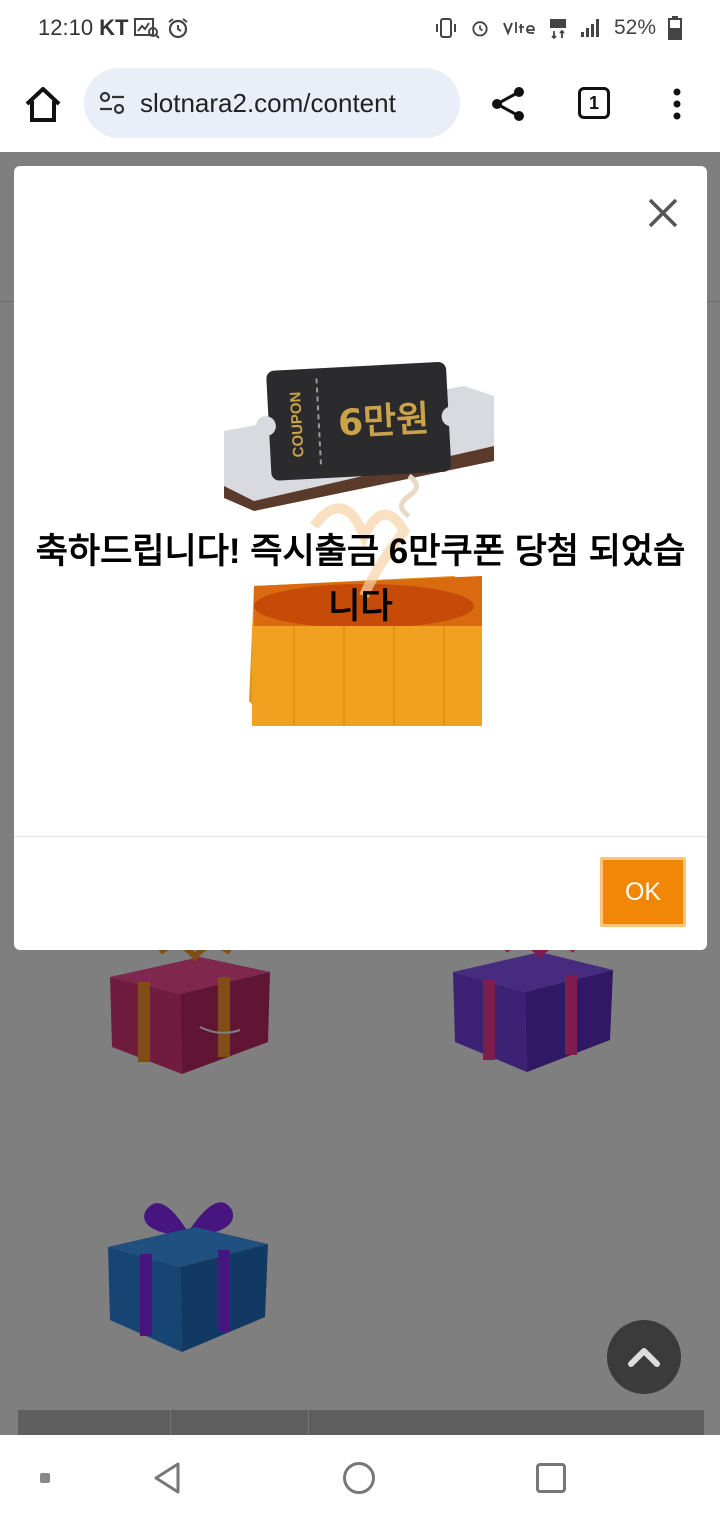  Describe the element at coordinates (551, 1478) in the screenshot. I see `recent-apps-button` at that location.